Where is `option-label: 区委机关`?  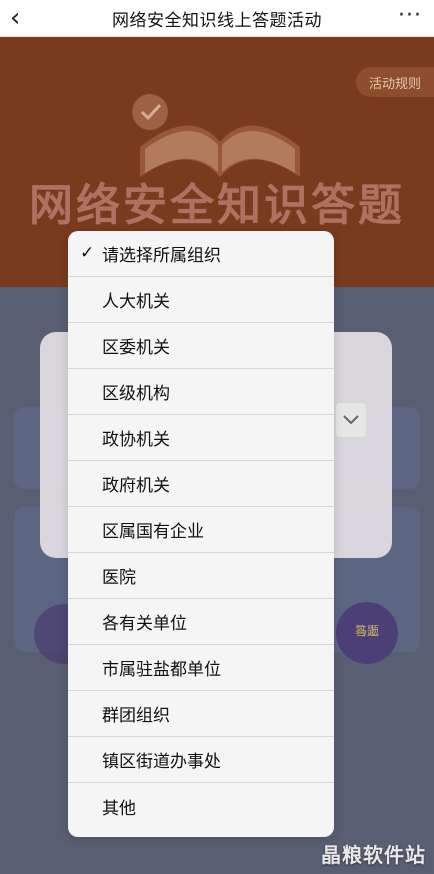 option-label: 区委机关 is located at coordinates (136, 348).